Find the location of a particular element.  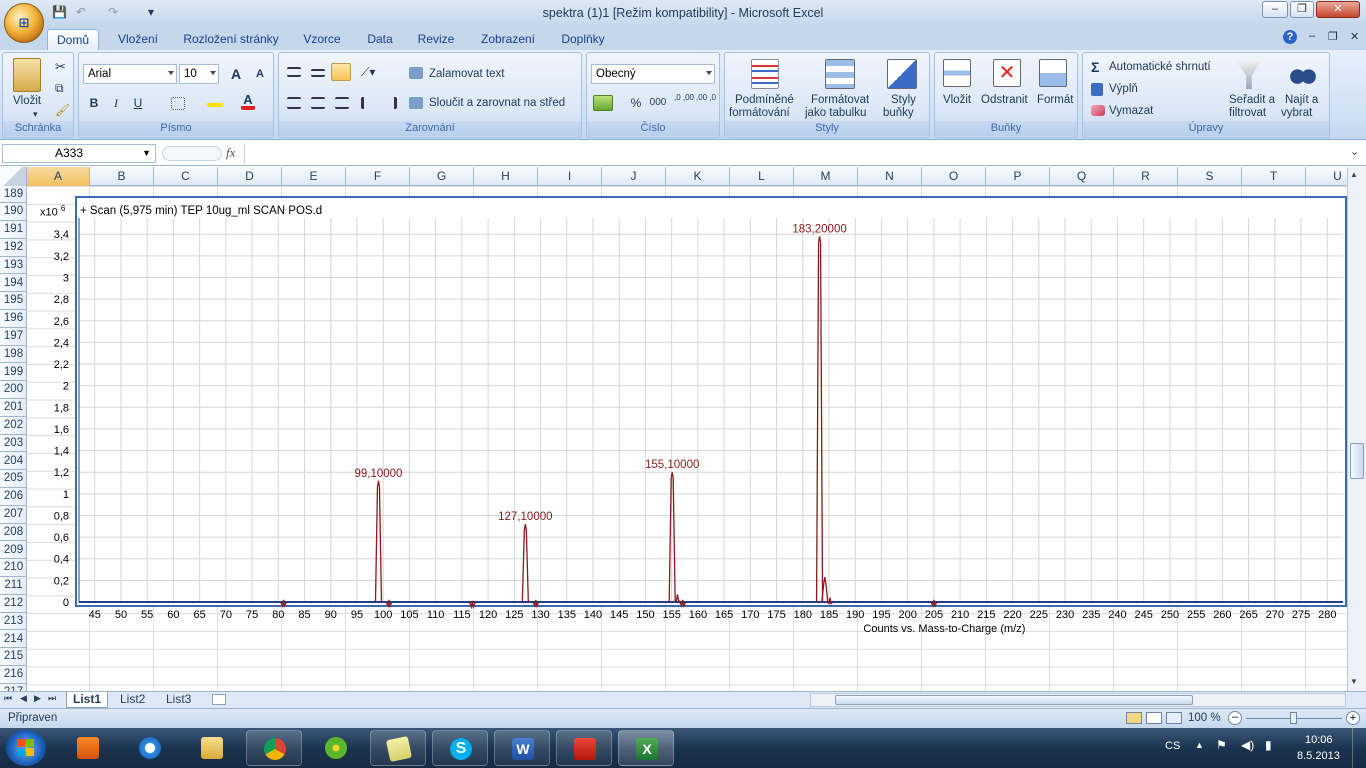

insert-cells-icon is located at coordinates (957, 73).